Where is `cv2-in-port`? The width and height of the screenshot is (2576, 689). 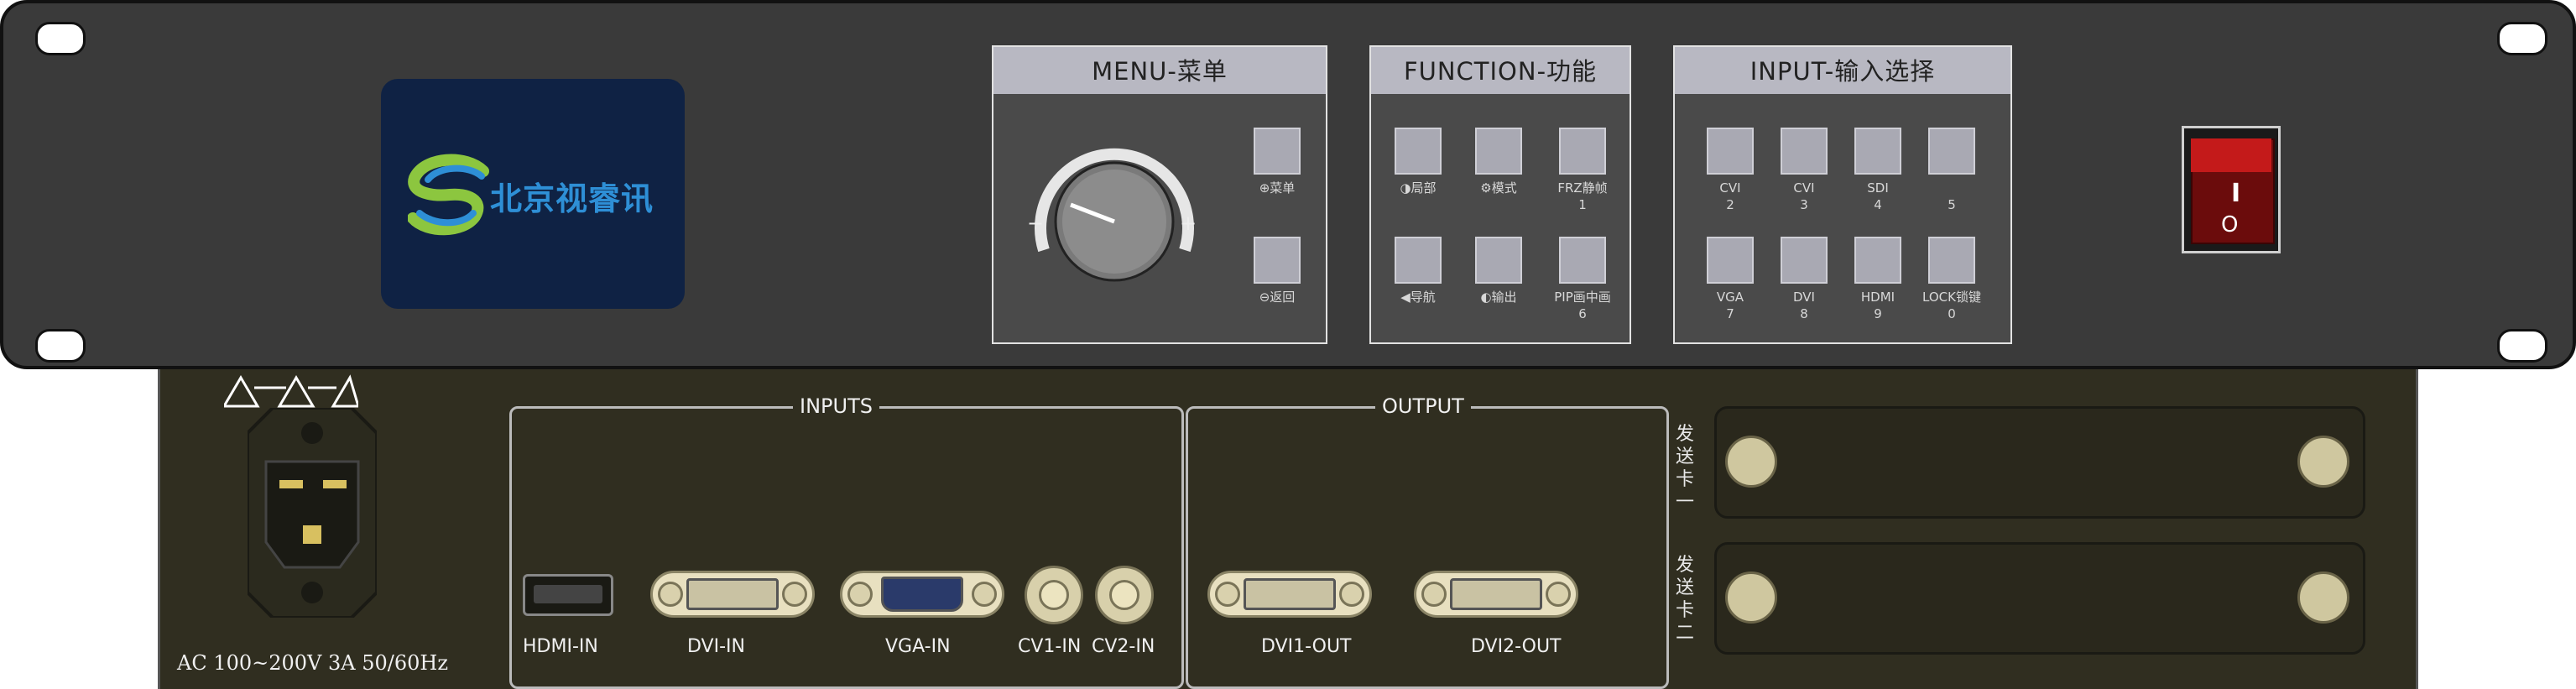
cv2-in-port is located at coordinates (1124, 595).